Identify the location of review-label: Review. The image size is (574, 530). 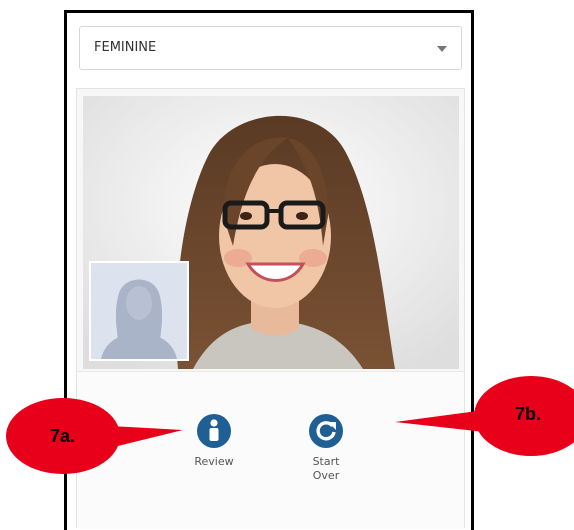
(214, 461).